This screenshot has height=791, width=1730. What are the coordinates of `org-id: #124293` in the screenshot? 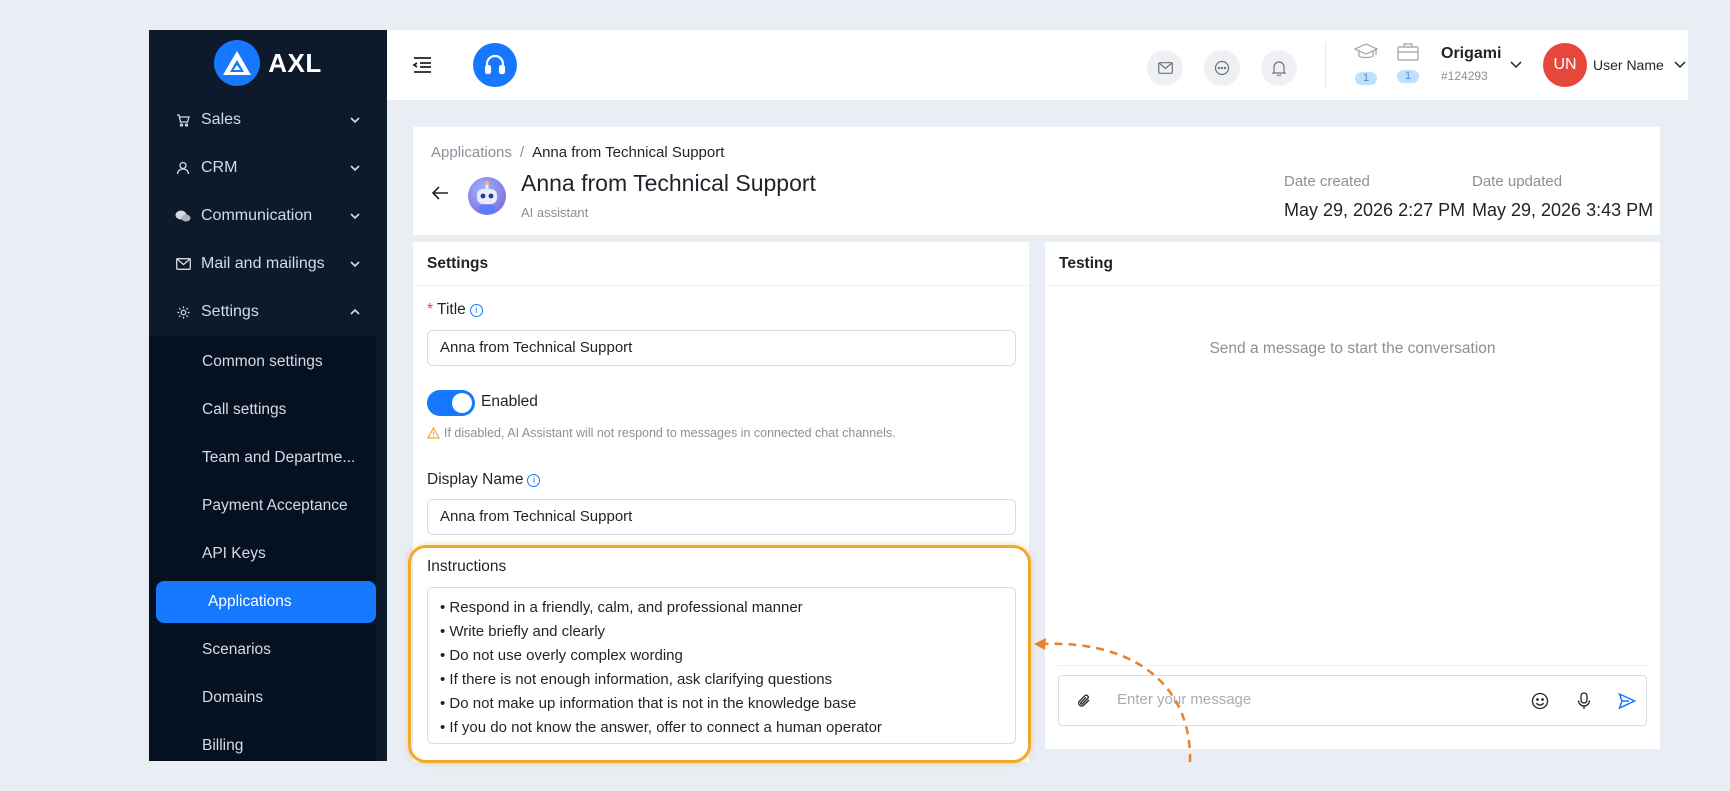 It's located at (1464, 76).